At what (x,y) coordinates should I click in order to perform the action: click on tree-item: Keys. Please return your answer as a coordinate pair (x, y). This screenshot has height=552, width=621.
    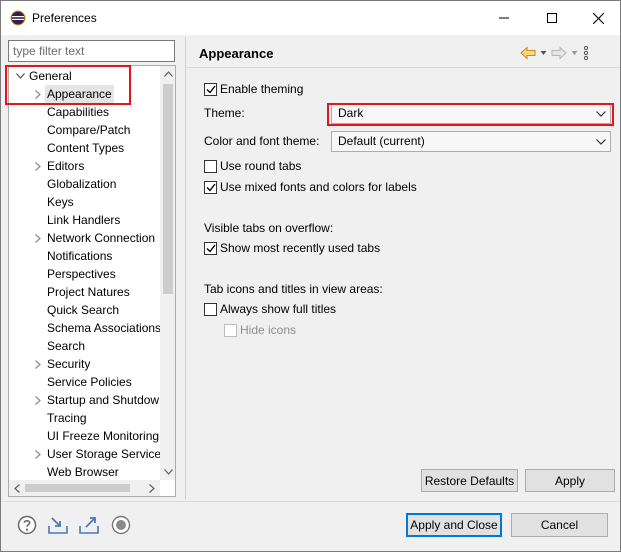
    Looking at the image, I should click on (84, 202).